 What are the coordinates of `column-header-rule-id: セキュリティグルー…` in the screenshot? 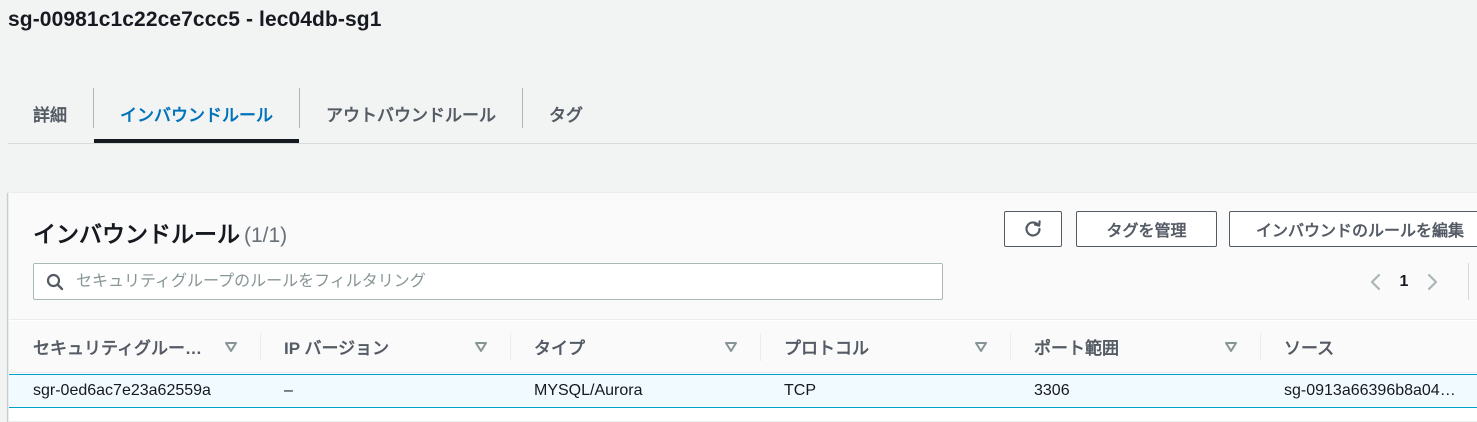 It's located at (134, 346).